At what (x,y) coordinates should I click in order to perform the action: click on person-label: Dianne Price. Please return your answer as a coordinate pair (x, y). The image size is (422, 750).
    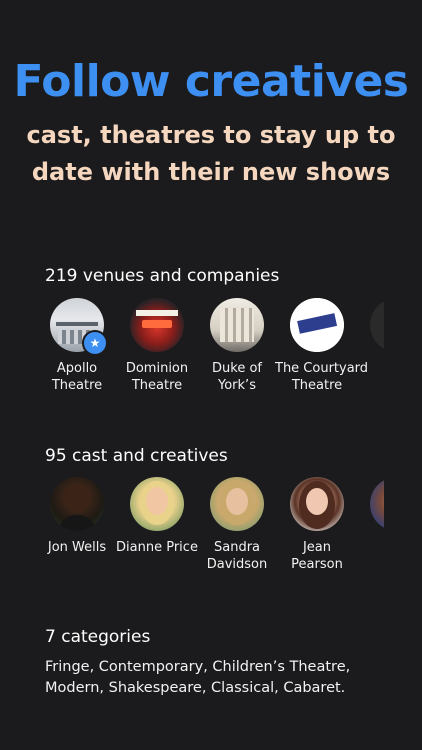
    Looking at the image, I should click on (157, 547).